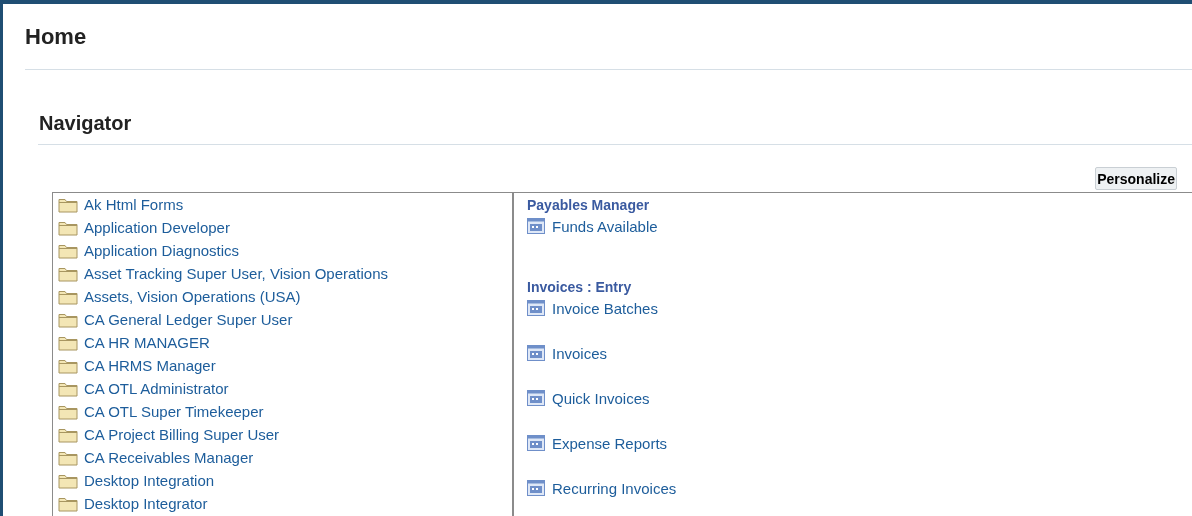 The image size is (1192, 516). Describe the element at coordinates (605, 308) in the screenshot. I see `function-link: Invoice Batches` at that location.